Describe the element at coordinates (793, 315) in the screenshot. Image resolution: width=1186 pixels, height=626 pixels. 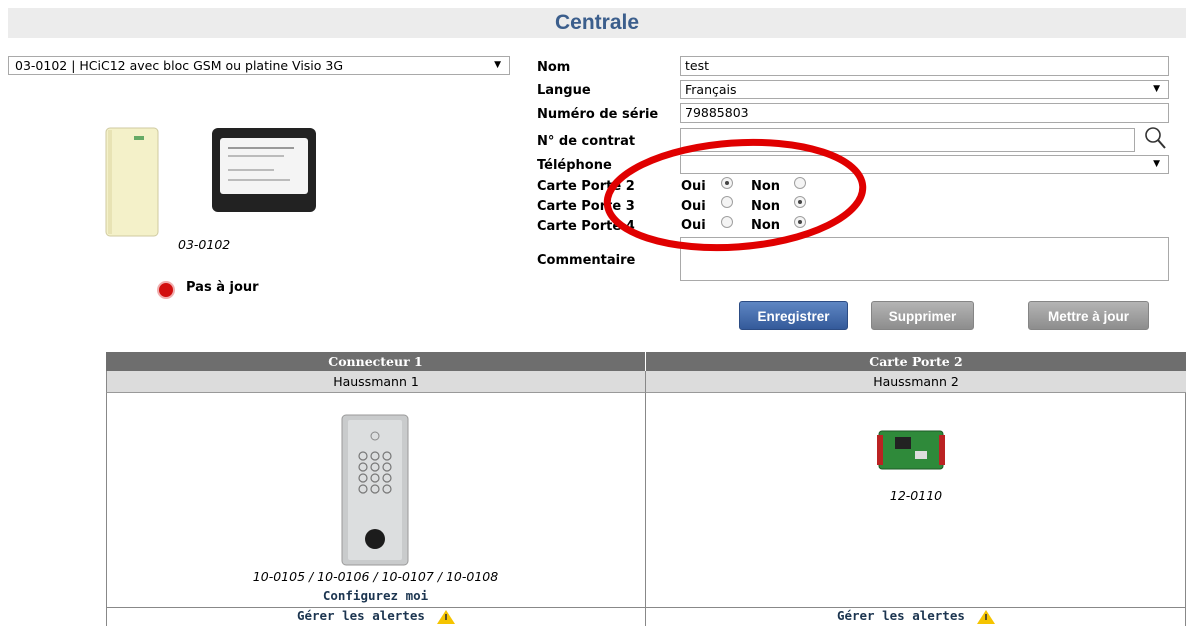
I see `save-button: Enregistrer` at that location.